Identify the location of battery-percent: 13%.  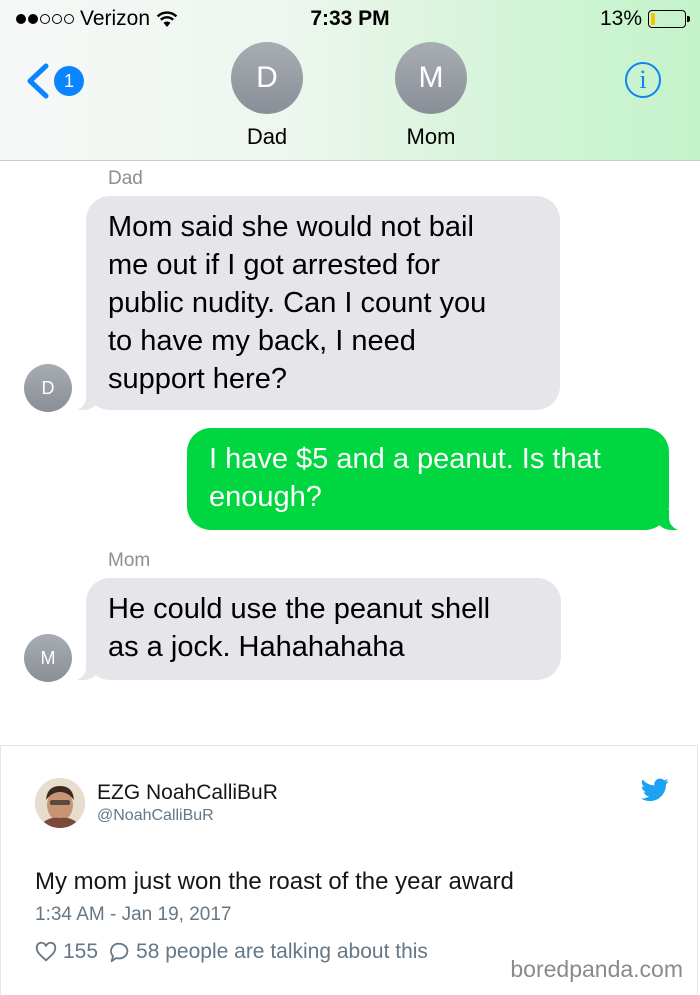
(620, 18).